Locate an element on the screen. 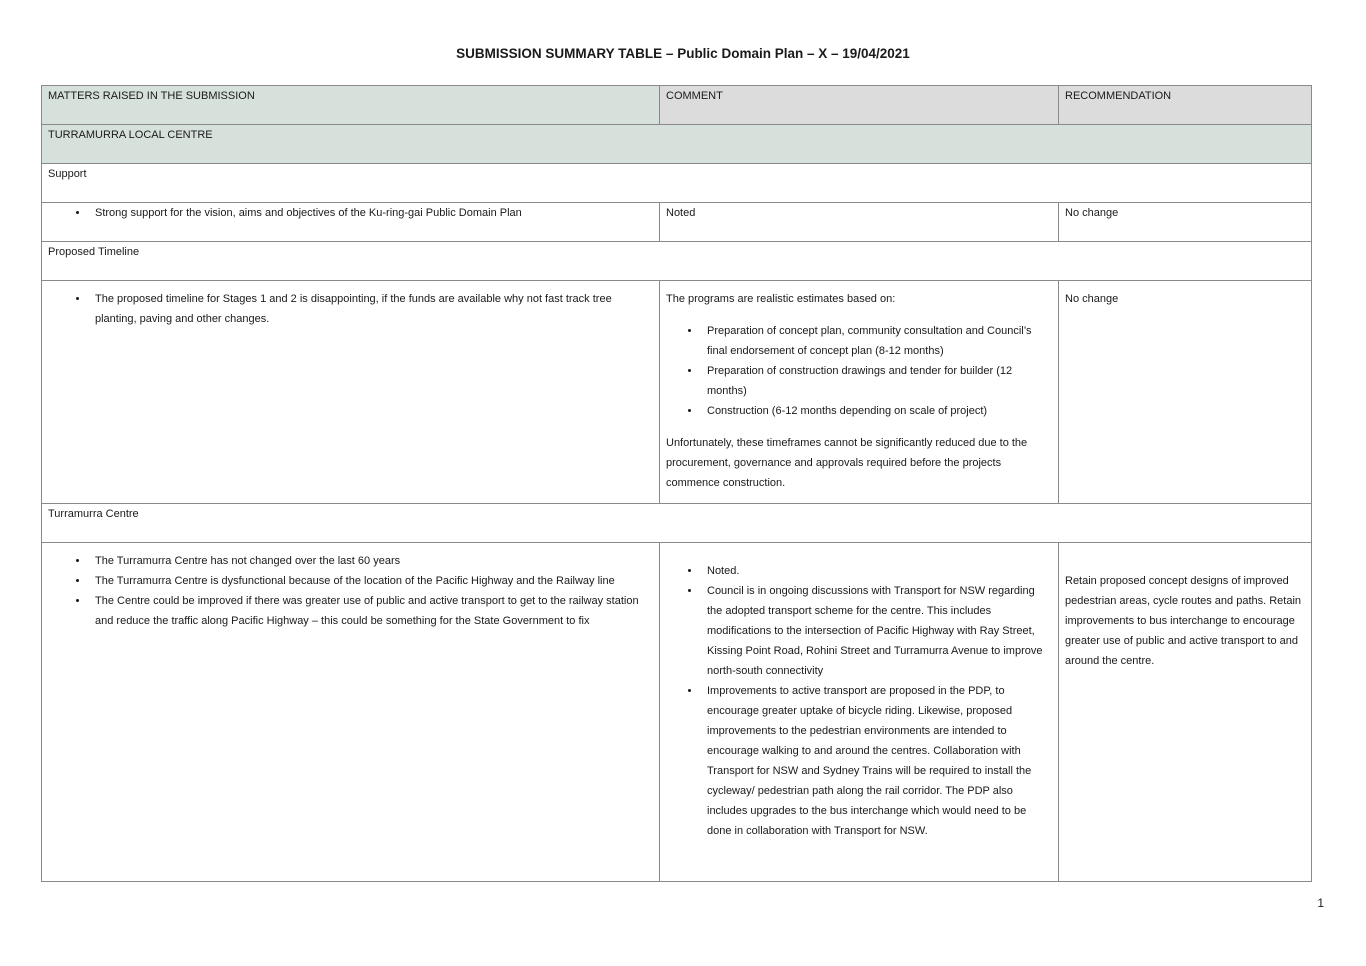 The height and width of the screenshot is (966, 1366). centre-row: TURRAMURRA LOCAL CENTRE is located at coordinates (676, 144).